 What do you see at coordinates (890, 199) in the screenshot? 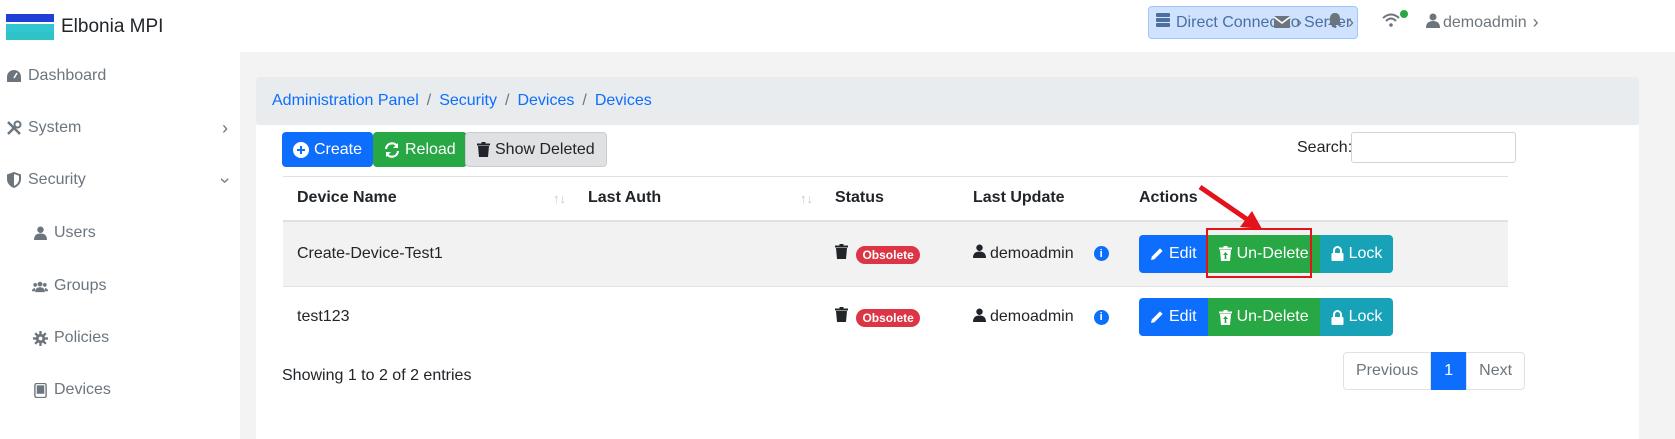
I see `column-status: Status` at bounding box center [890, 199].